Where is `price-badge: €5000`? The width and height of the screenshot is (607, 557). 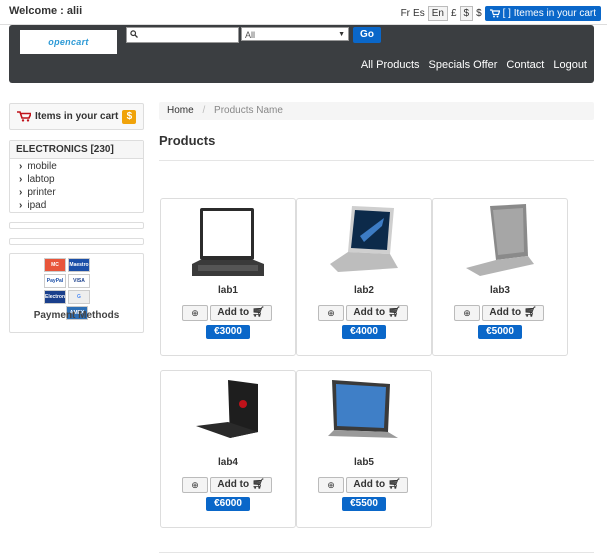
price-badge: €5000 is located at coordinates (500, 332).